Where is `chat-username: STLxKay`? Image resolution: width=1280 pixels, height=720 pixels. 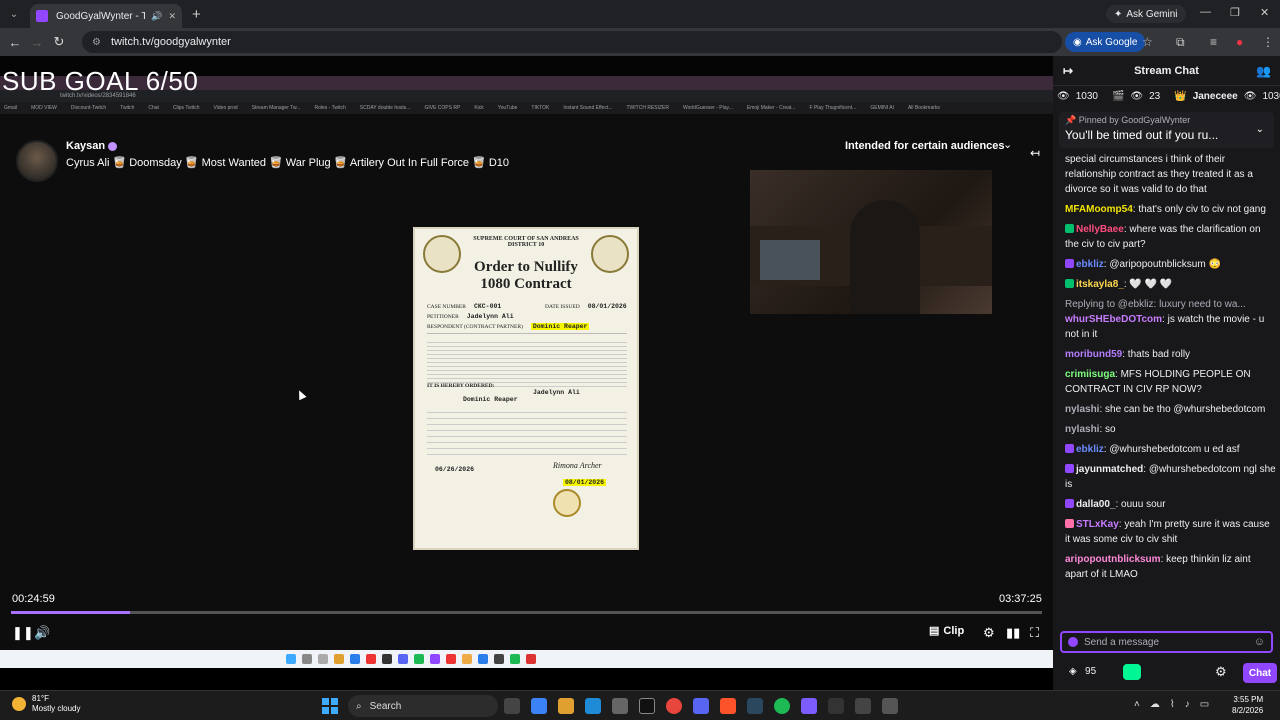 chat-username: STLxKay is located at coordinates (1097, 524).